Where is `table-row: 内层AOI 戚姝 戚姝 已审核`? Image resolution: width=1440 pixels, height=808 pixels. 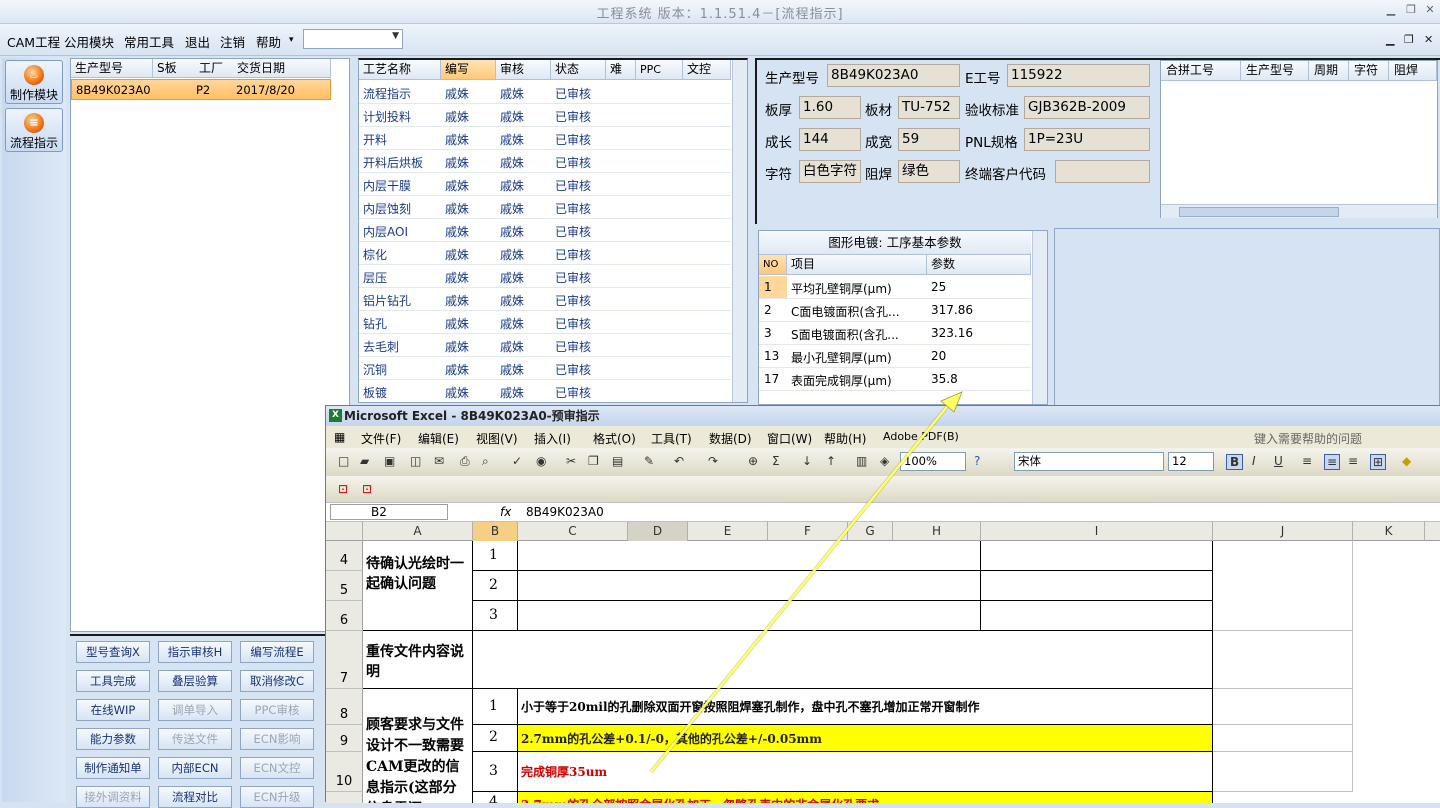
table-row: 内层AOI 戚姝 戚姝 已审核 is located at coordinates (545, 230).